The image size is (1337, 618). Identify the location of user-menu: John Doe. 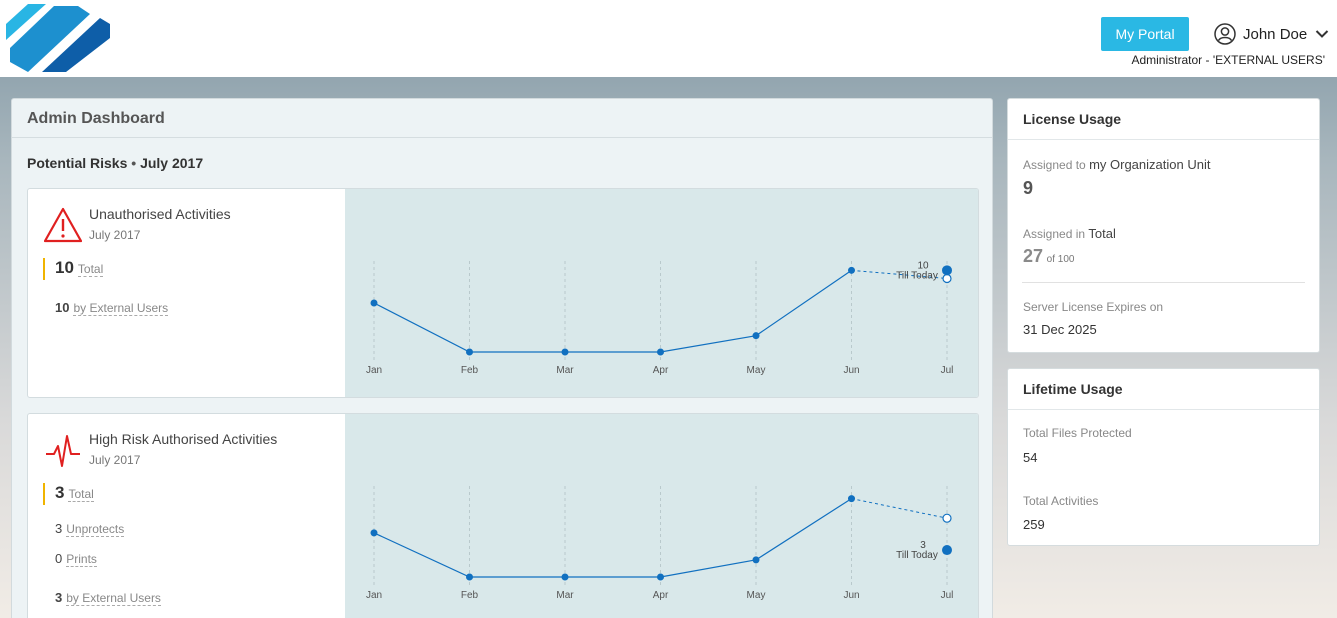
(1271, 34).